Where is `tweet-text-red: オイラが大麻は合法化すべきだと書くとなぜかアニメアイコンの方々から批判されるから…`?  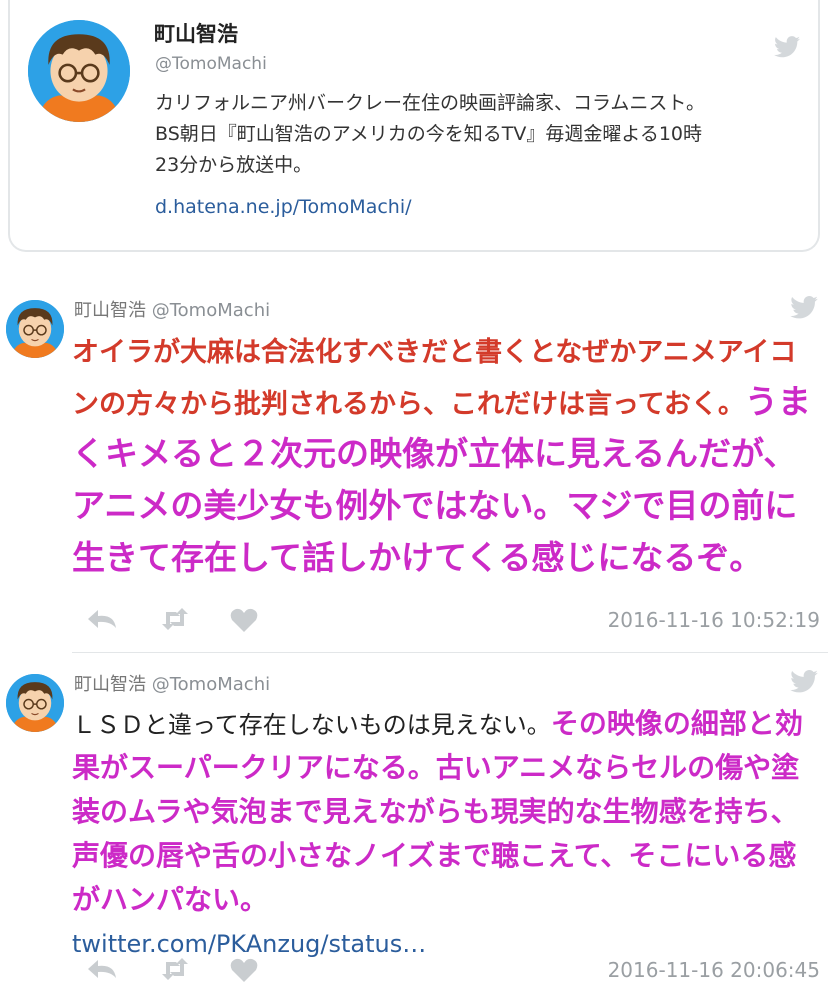 tweet-text-red: オイラが大麻は合法化すべきだと書くとなぜかアニメアイコンの方々から批判されるから… is located at coordinates (434, 378).